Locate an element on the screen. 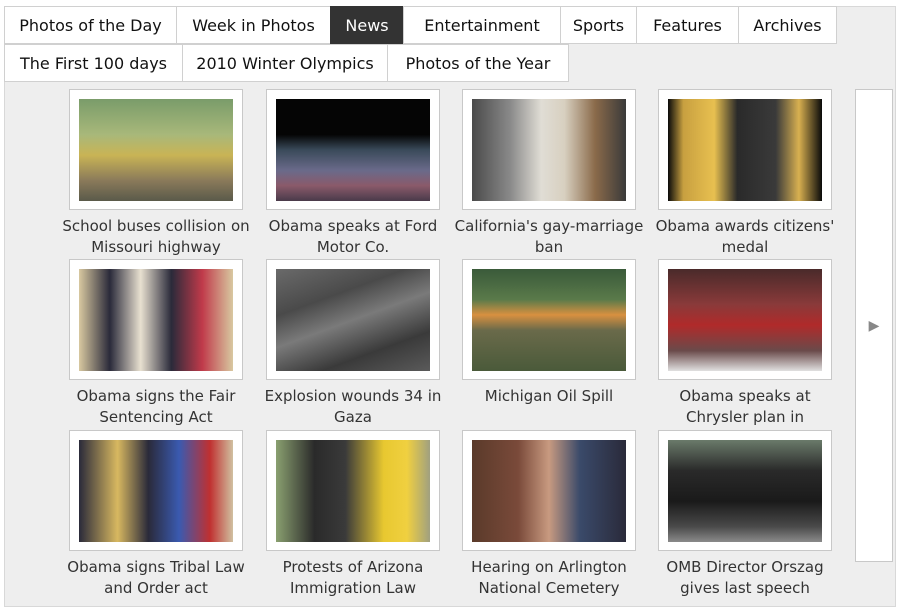  photo-obama-medal is located at coordinates (745, 150).